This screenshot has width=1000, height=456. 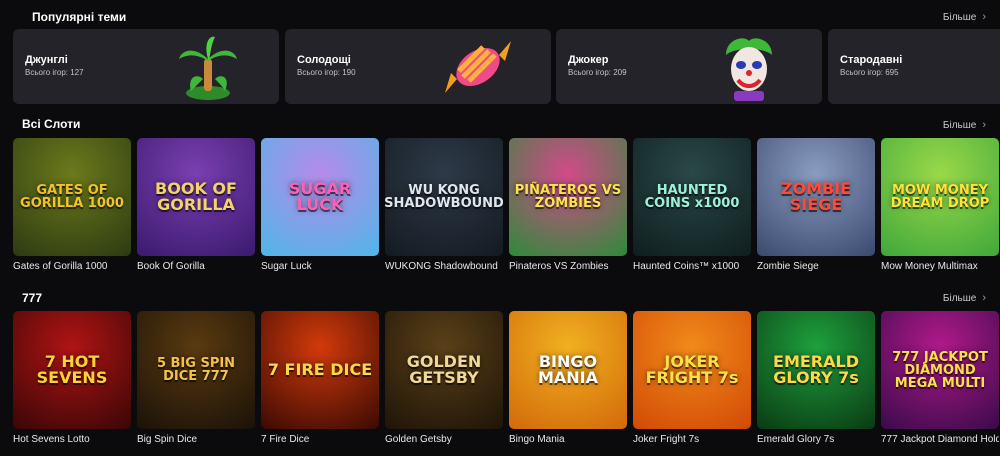 What do you see at coordinates (146, 66) in the screenshot?
I see `theme-card-jungle: Джунглі Всього ігор: 127` at bounding box center [146, 66].